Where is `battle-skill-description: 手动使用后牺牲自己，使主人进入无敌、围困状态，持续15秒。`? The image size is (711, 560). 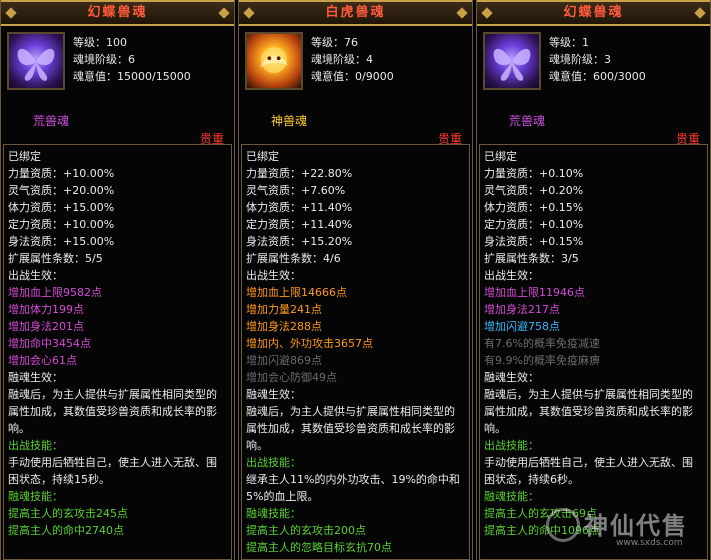 battle-skill-description: 手动使用后牺牲自己，使主人进入无敌、围困状态，持续15秒。 is located at coordinates (112, 471).